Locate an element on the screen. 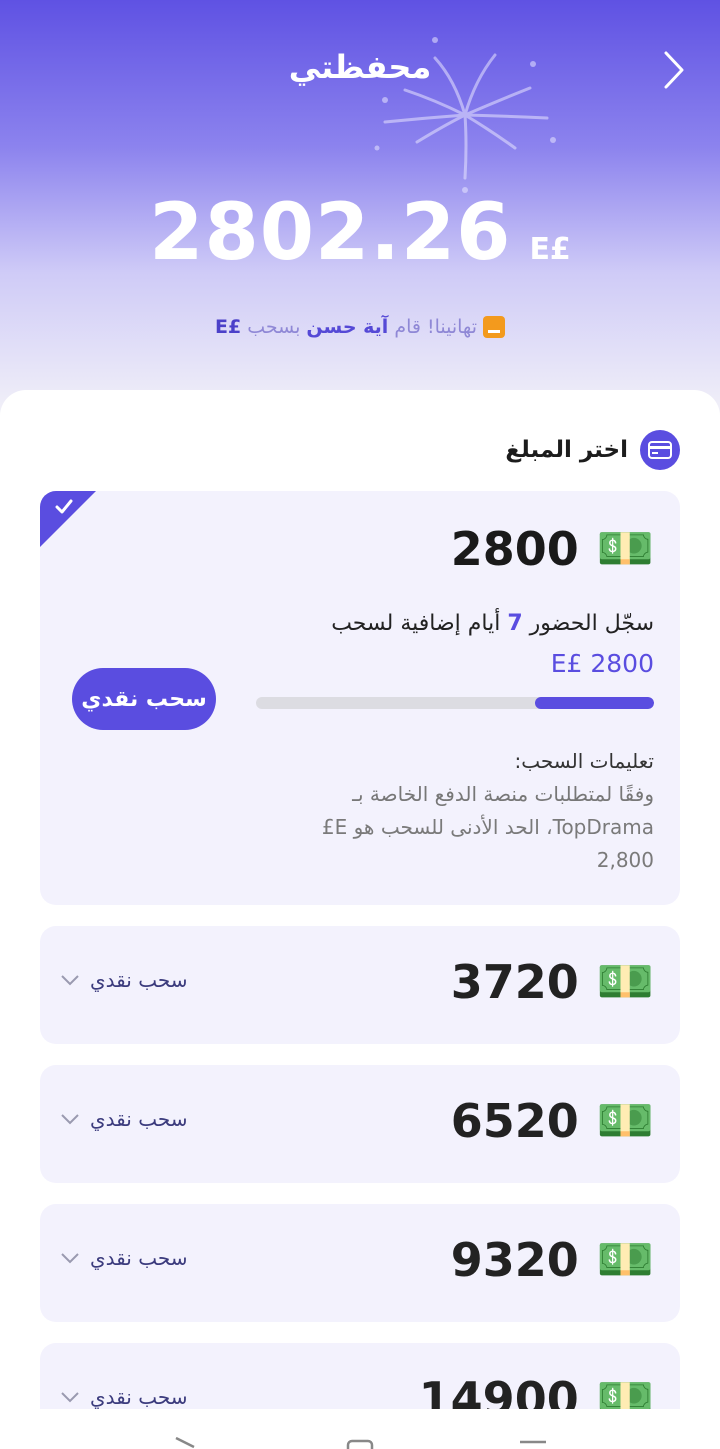 The width and height of the screenshot is (720, 1449). withdrawal-ticker: تهانينا! قام آية حسن بسحب £E is located at coordinates (360, 329).